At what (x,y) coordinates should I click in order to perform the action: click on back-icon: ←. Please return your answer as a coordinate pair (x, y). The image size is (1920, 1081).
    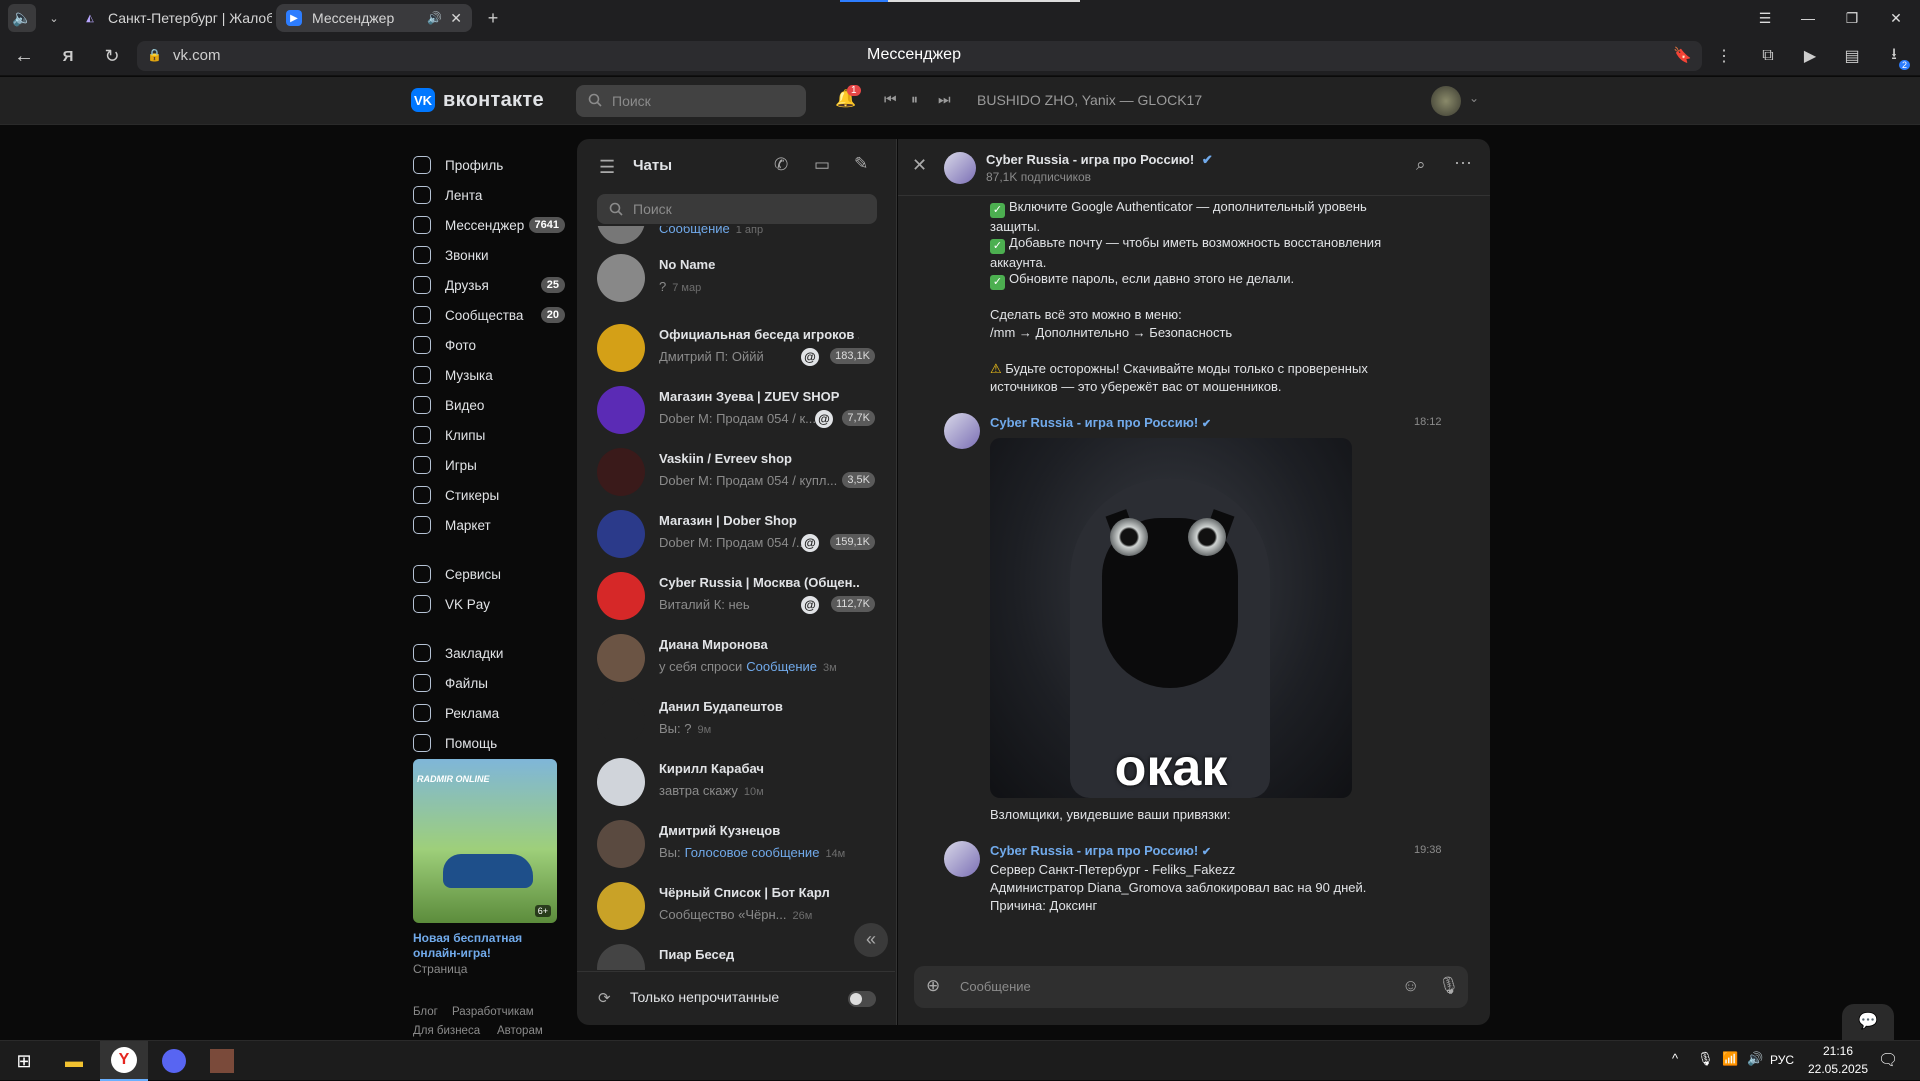
    Looking at the image, I should click on (24, 56).